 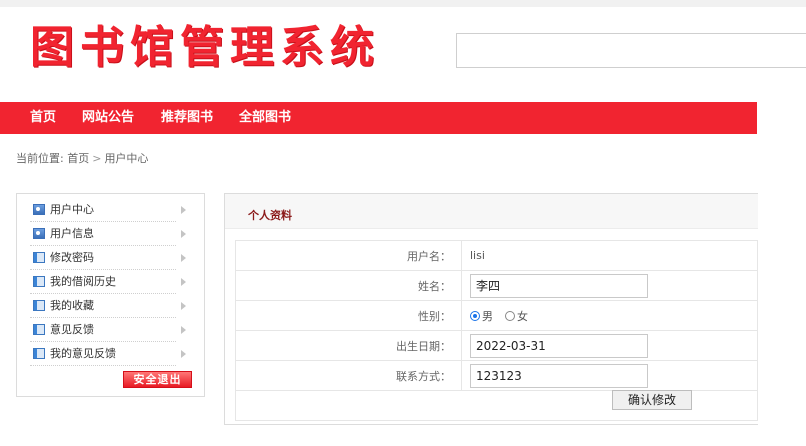 What do you see at coordinates (496, 255) in the screenshot?
I see `form-row-username: 用户名： lisi` at bounding box center [496, 255].